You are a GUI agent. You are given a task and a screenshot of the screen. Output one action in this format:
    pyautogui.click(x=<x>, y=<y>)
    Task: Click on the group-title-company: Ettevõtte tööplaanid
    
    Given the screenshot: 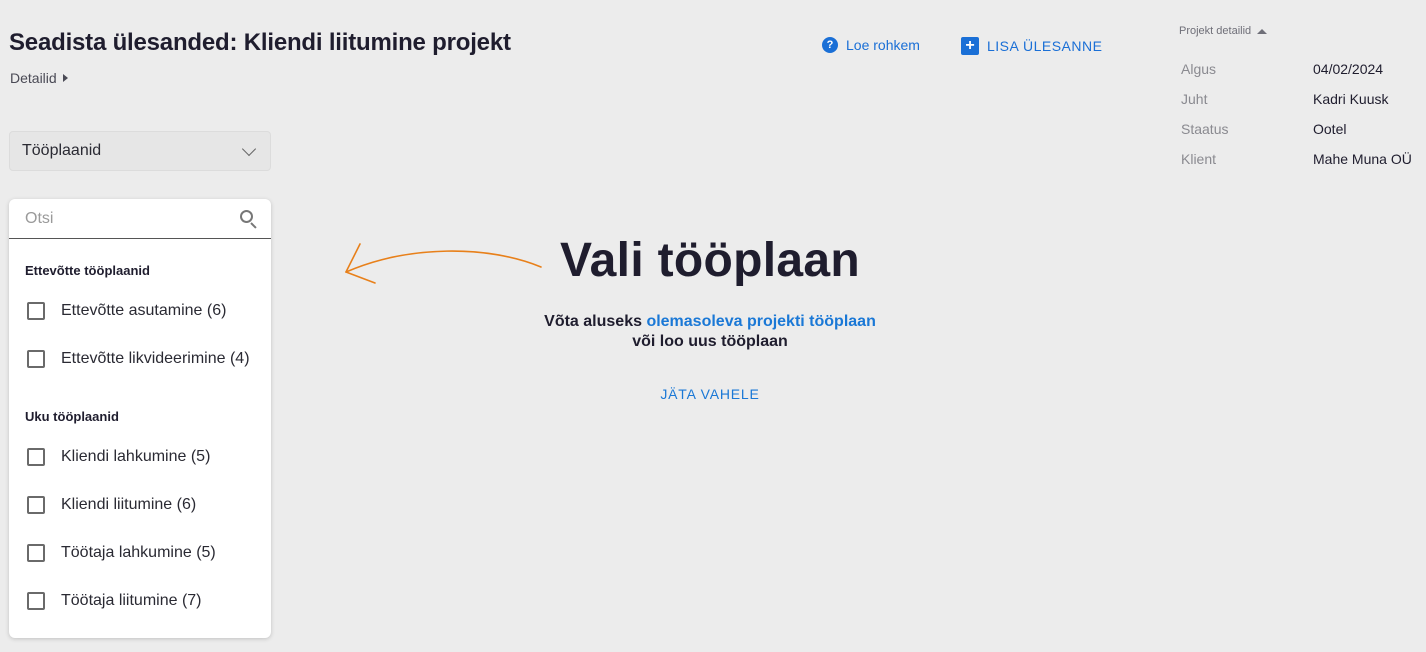 What is the action you would take?
    pyautogui.click(x=87, y=270)
    